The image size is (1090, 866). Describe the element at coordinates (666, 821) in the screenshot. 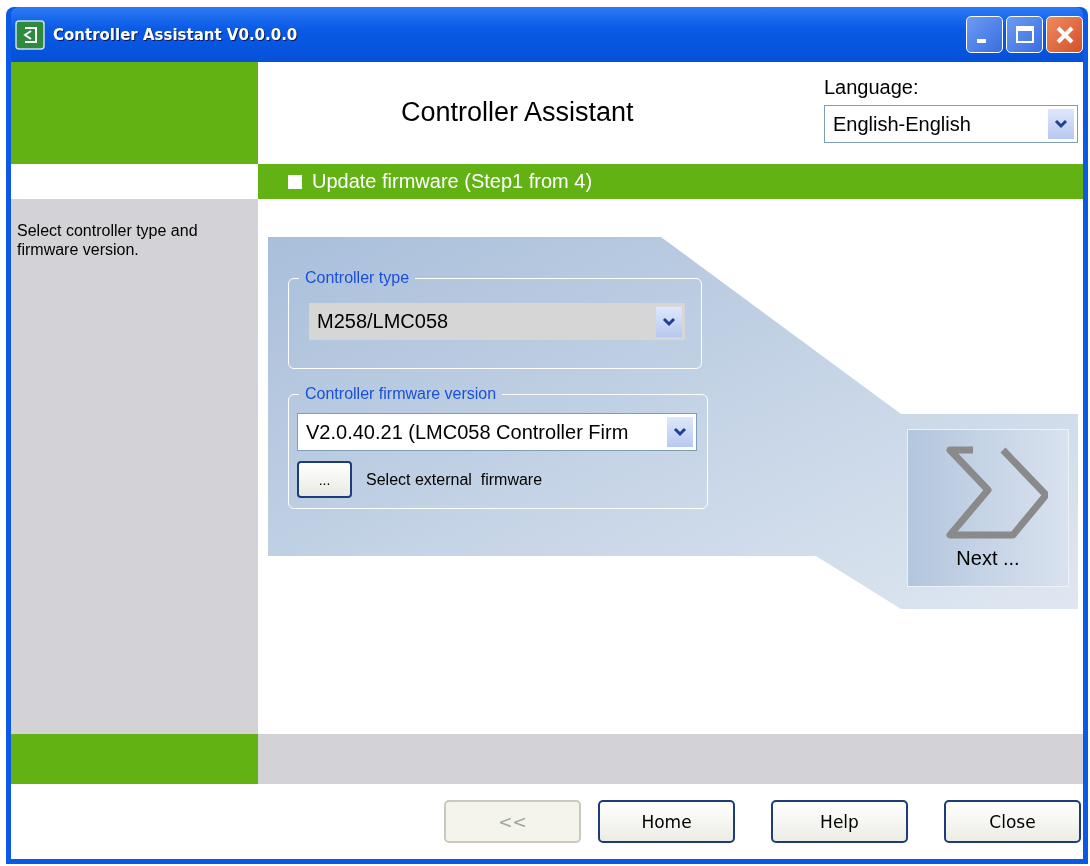

I see `footer-button: Home` at that location.